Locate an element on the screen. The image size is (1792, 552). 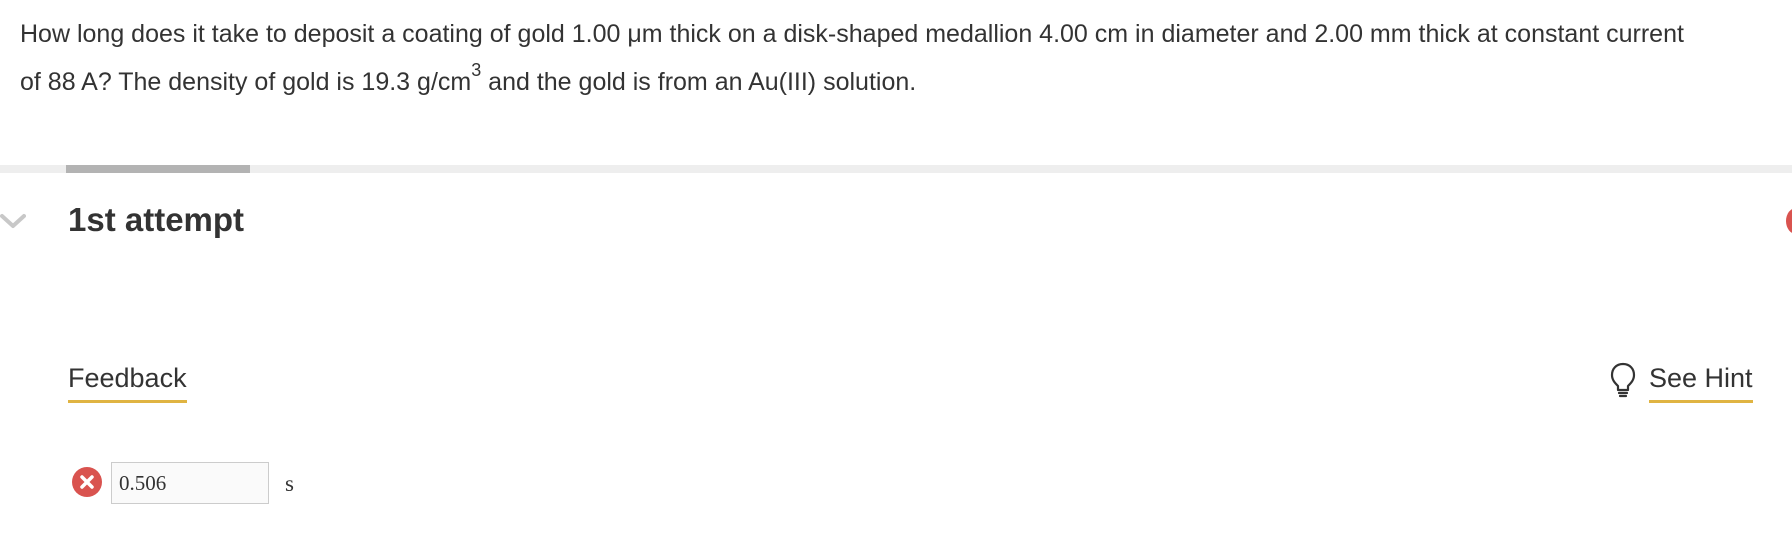
question-superscript: 3 is located at coordinates (476, 70).